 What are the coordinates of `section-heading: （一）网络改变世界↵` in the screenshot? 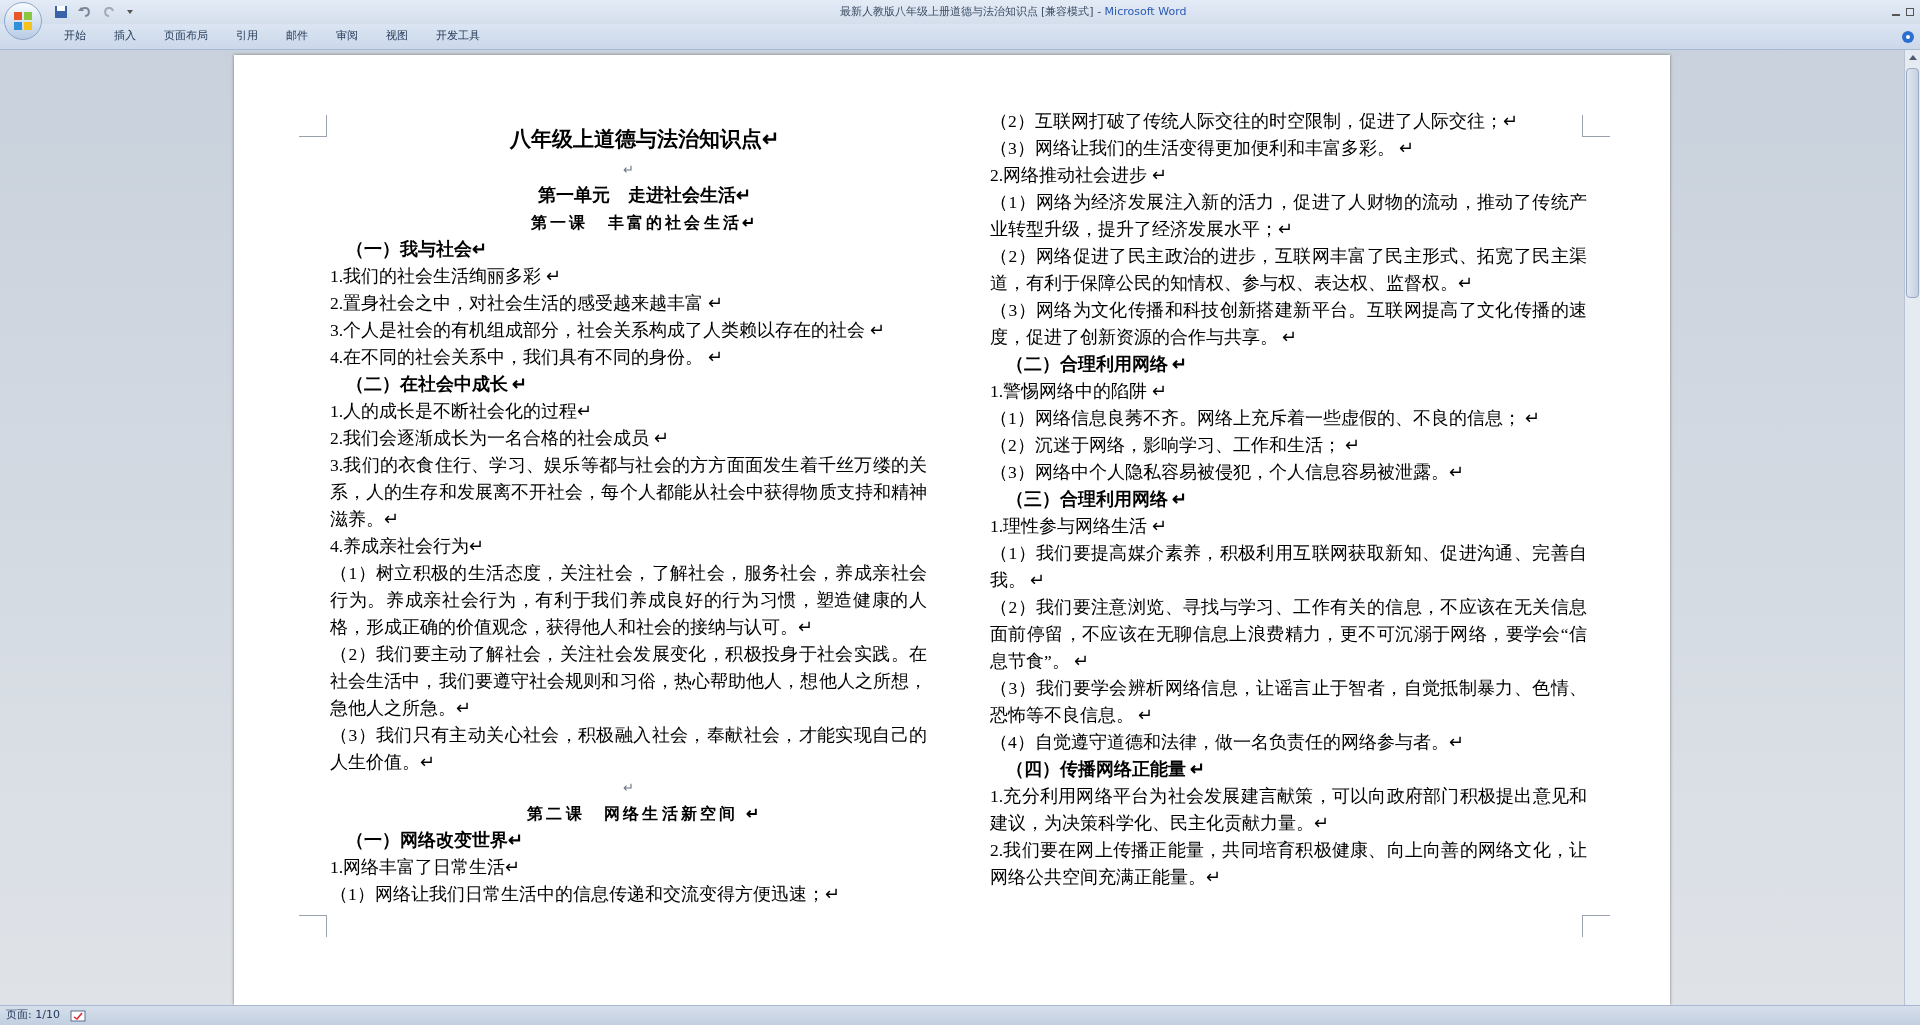 It's located at (434, 840).